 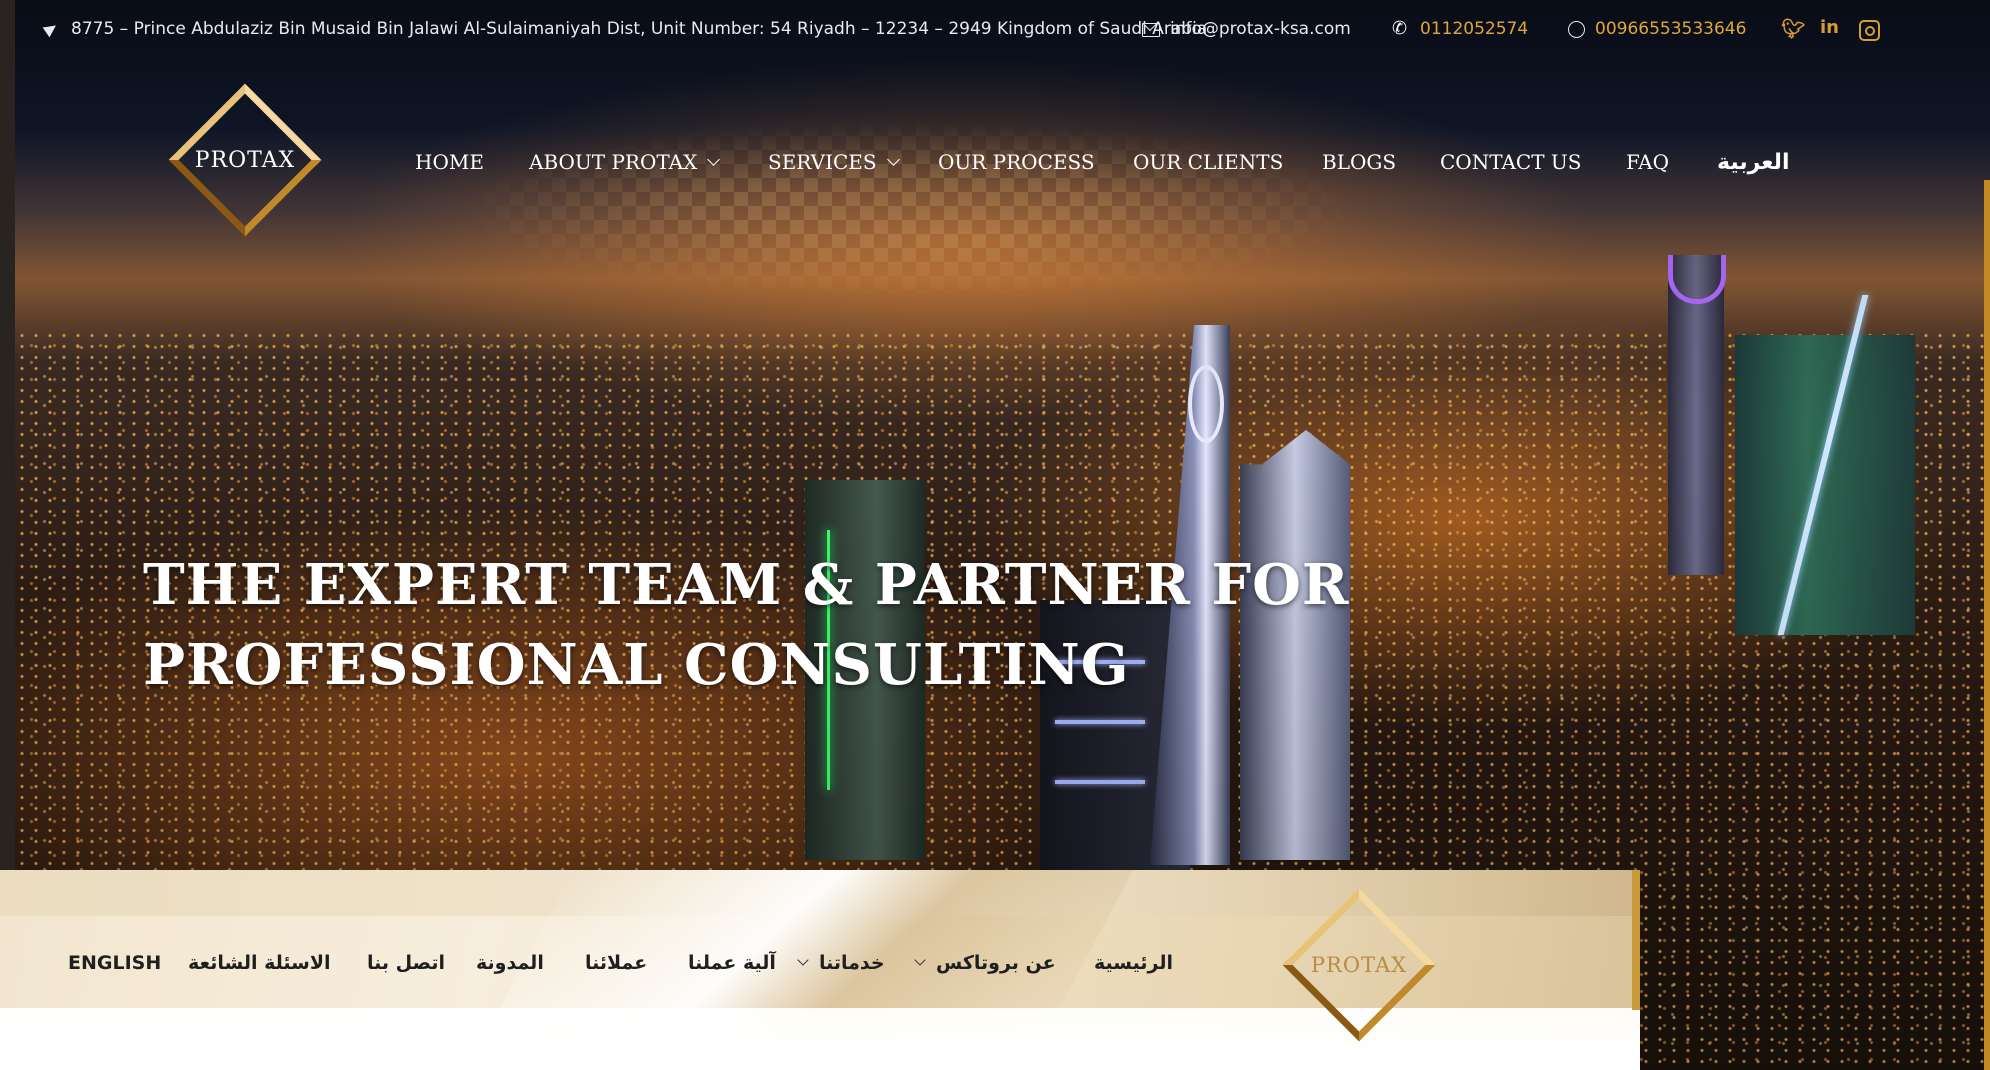 What do you see at coordinates (1016, 162) in the screenshot?
I see `nav-process: OUR PROCESS` at bounding box center [1016, 162].